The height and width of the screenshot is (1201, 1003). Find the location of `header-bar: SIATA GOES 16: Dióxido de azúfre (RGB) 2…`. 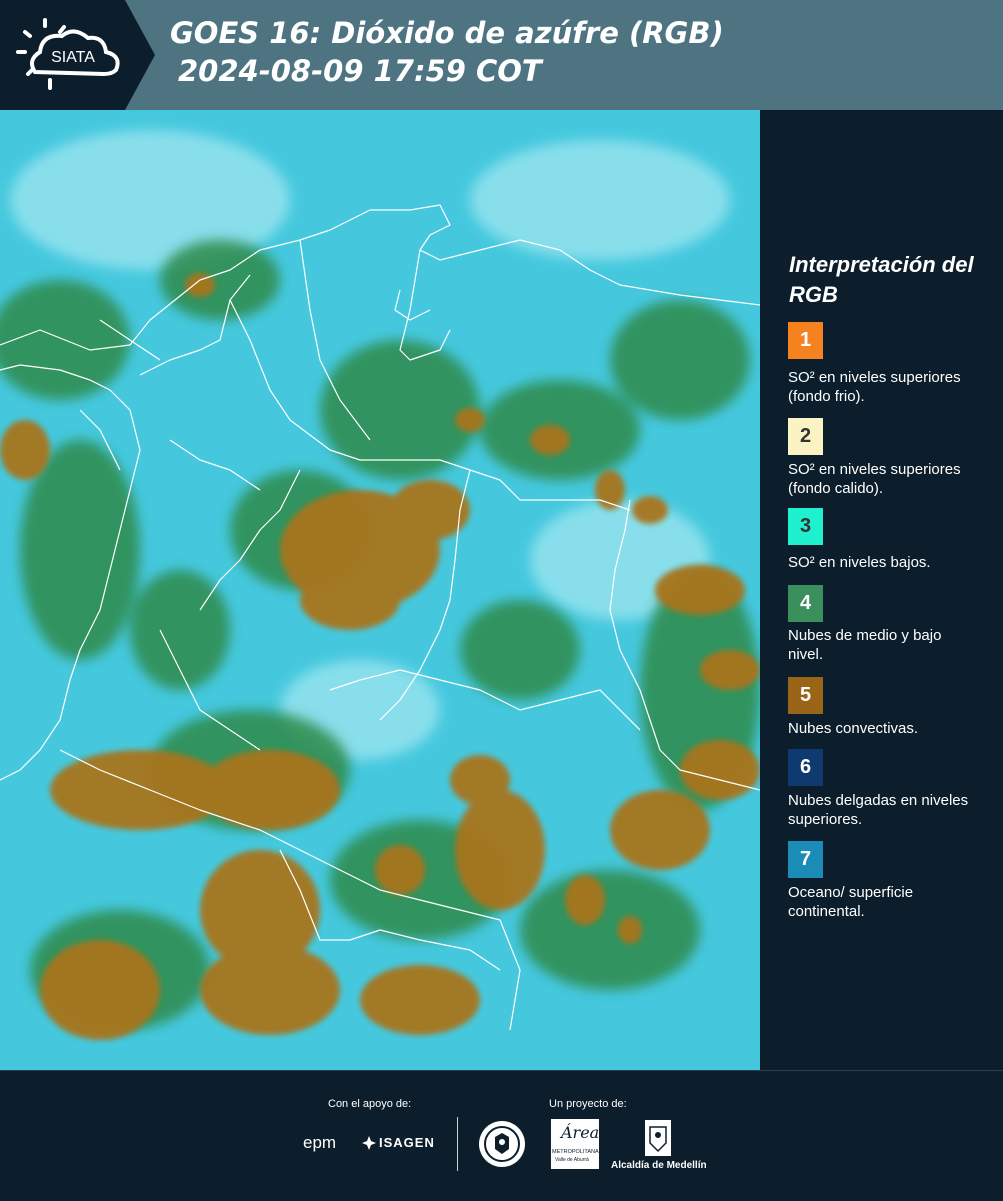

header-bar: SIATA GOES 16: Dióxido de azúfre (RGB) 2… is located at coordinates (501, 55).